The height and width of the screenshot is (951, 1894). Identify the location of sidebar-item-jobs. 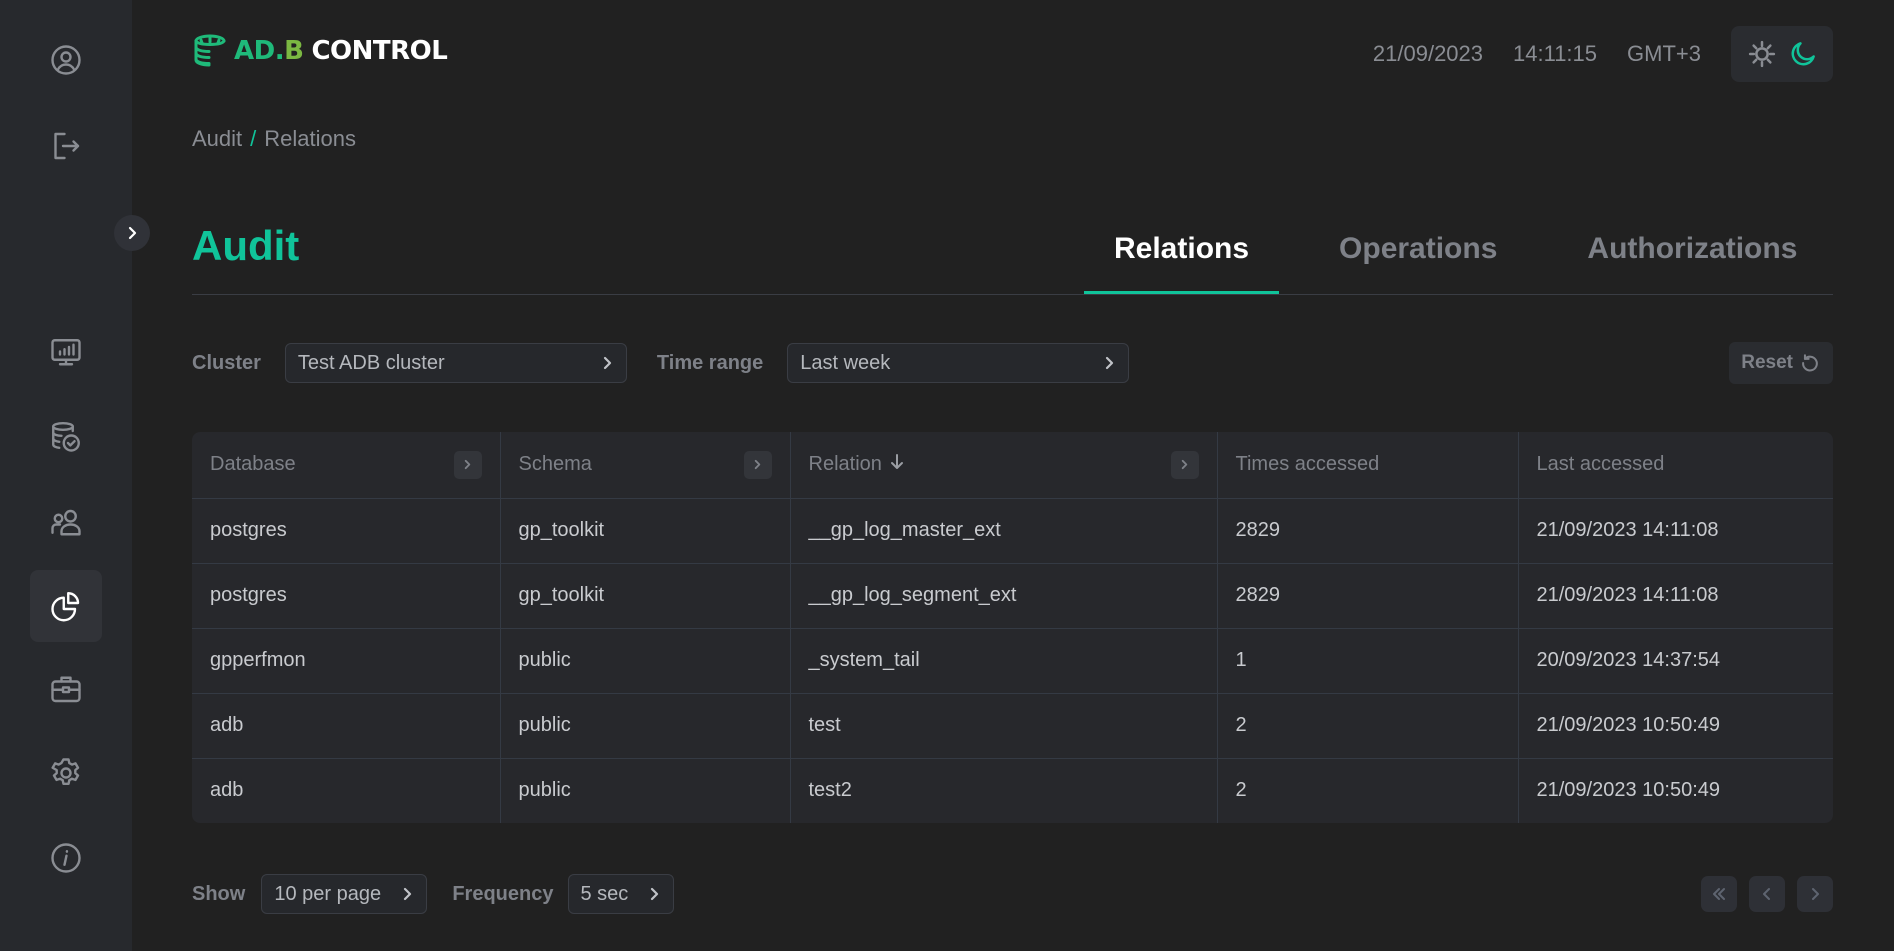
(66, 689).